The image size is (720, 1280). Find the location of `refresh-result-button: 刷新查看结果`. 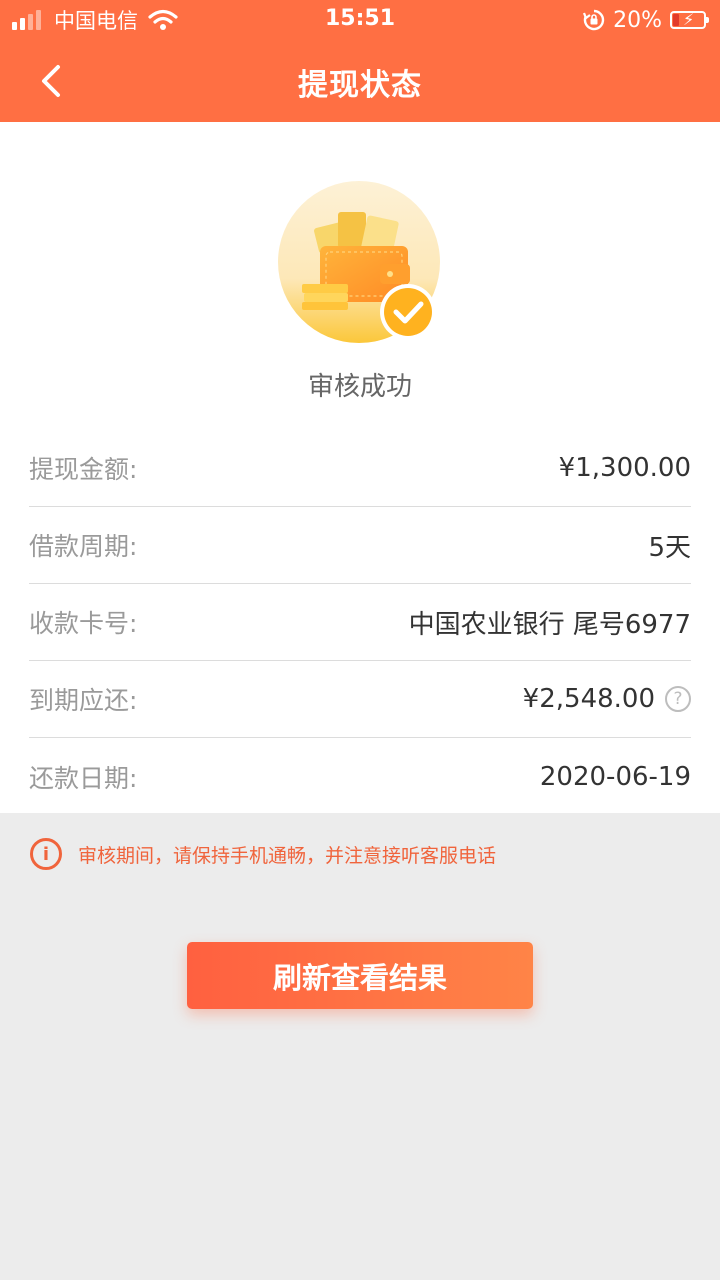

refresh-result-button: 刷新查看结果 is located at coordinates (360, 975).